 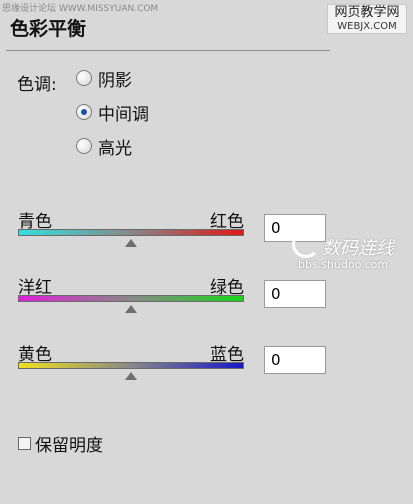 What do you see at coordinates (37, 85) in the screenshot?
I see `tone-label: 色调:` at bounding box center [37, 85].